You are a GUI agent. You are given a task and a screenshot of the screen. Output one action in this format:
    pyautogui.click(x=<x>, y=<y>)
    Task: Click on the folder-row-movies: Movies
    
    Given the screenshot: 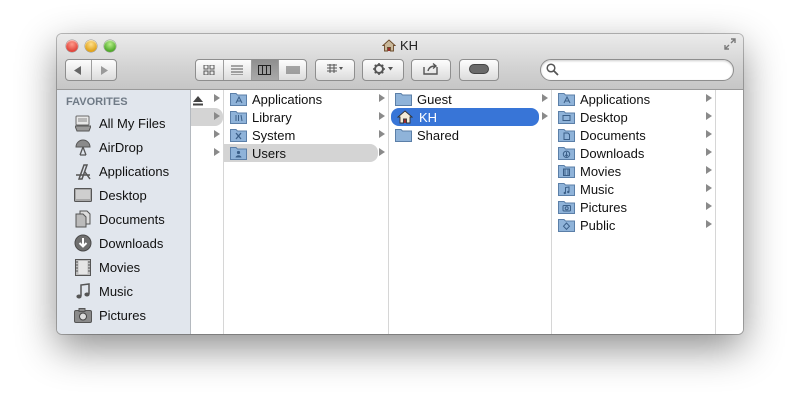 What is the action you would take?
    pyautogui.click(x=633, y=171)
    